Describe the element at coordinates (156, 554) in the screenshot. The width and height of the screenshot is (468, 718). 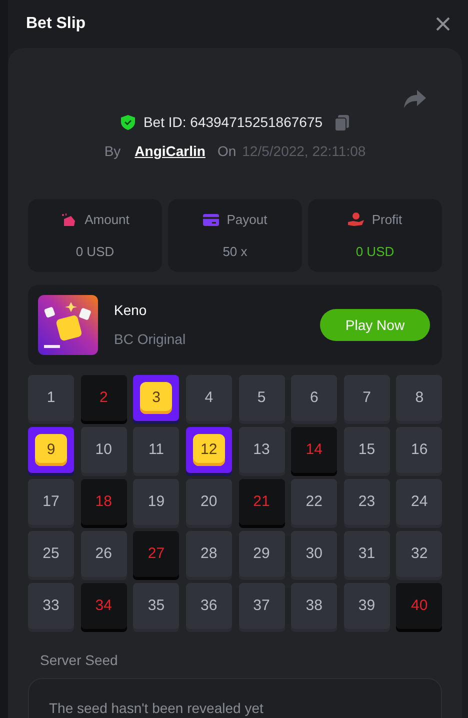
I see `number-tile: 27` at that location.